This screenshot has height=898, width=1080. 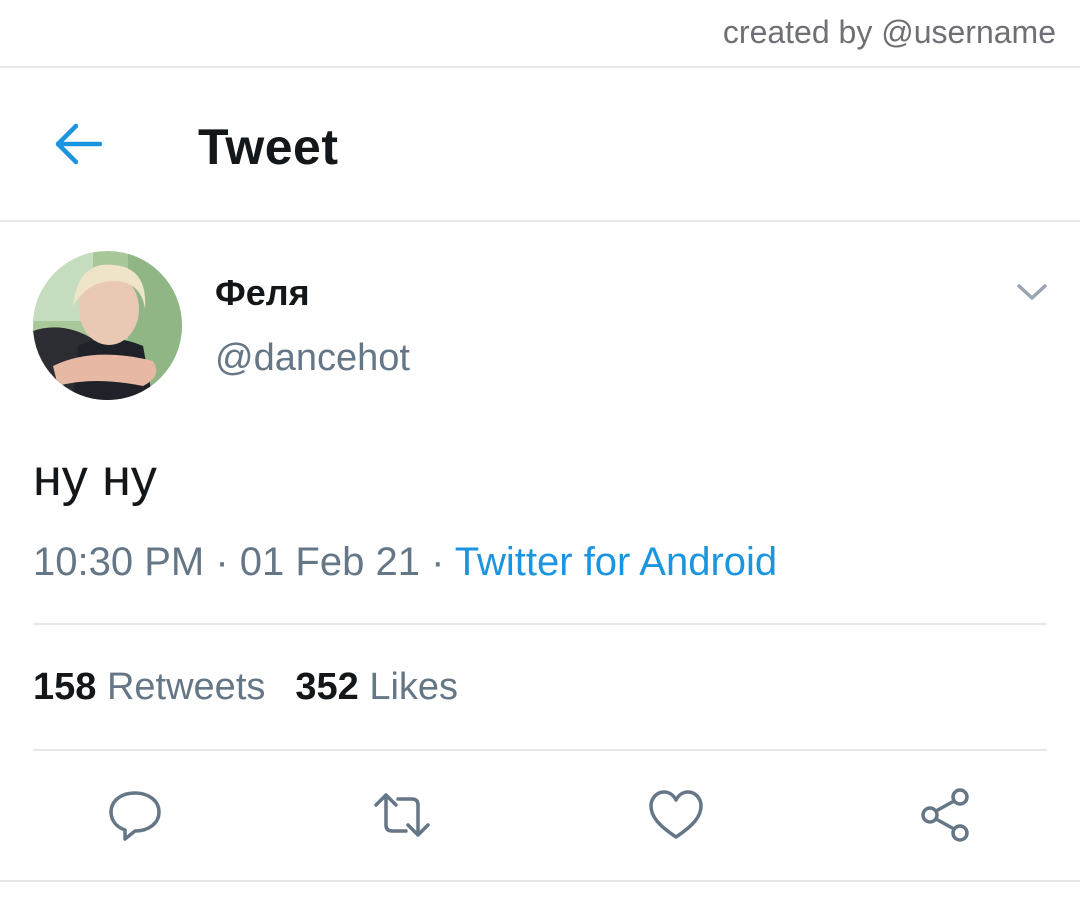 What do you see at coordinates (616, 562) in the screenshot?
I see `tweet-source-link: Twitter for Android` at bounding box center [616, 562].